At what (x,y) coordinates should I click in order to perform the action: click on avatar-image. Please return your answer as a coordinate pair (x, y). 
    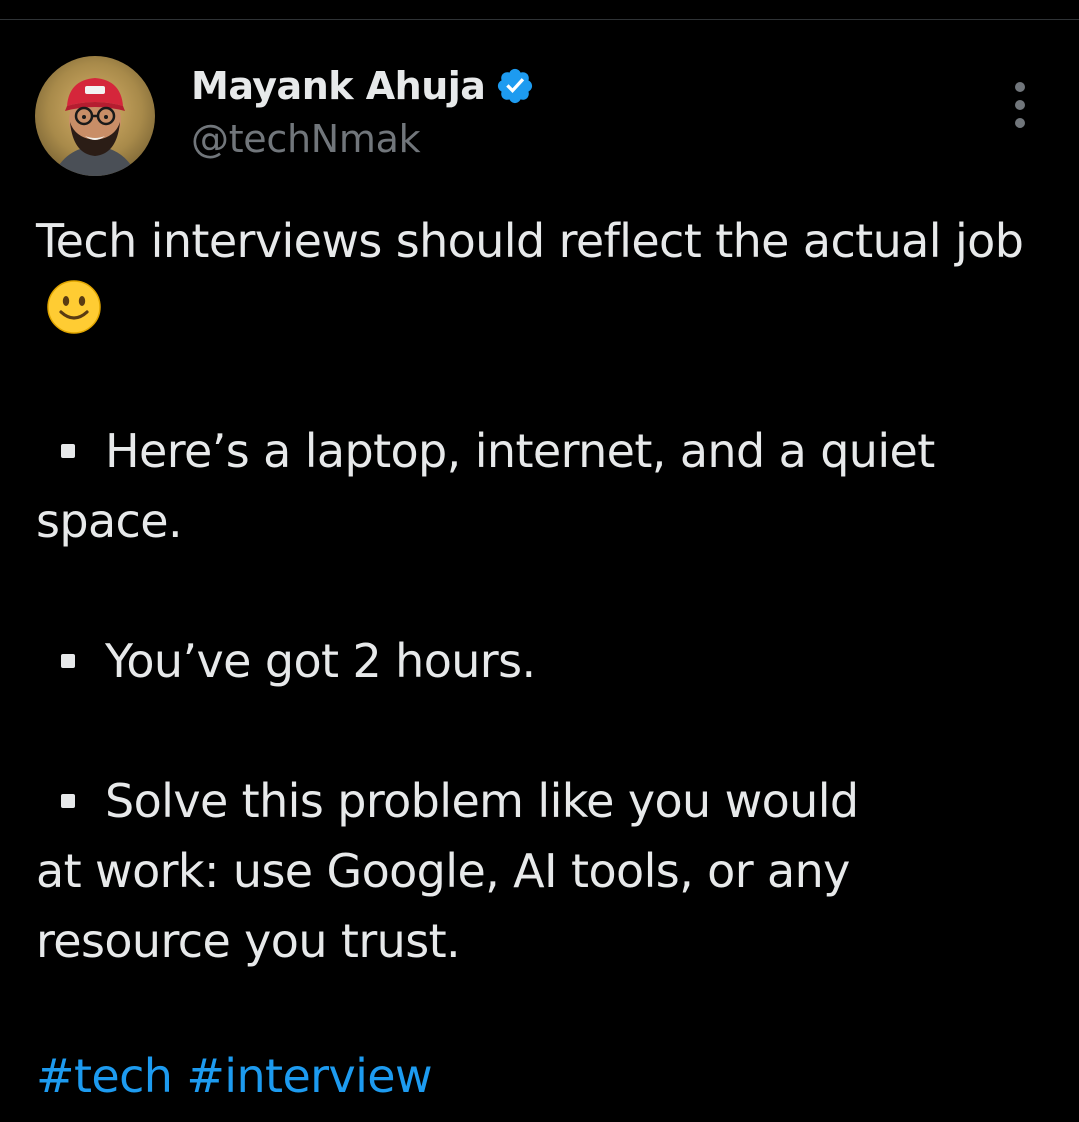
    Looking at the image, I should click on (95, 116).